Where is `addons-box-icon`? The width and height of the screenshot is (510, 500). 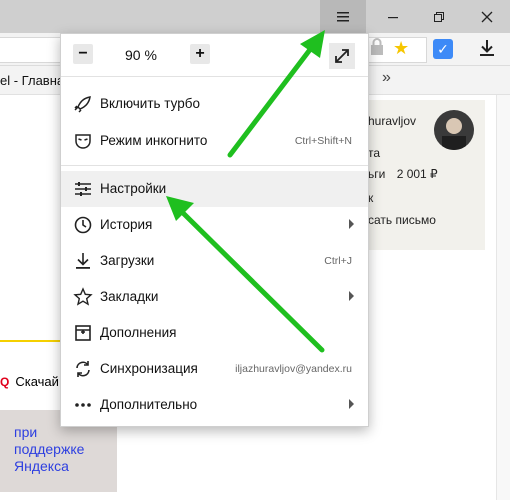 addons-box-icon is located at coordinates (83, 333).